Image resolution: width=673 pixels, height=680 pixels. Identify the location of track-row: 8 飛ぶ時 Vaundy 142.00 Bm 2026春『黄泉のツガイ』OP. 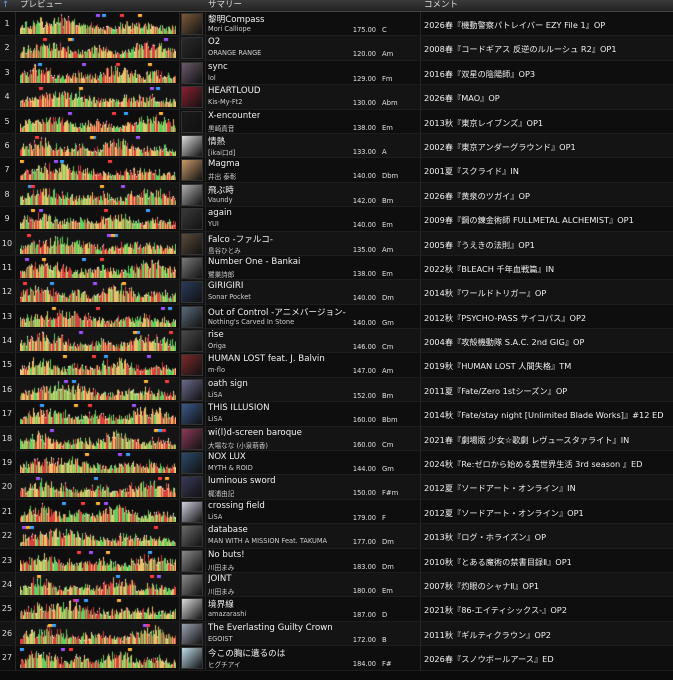
(336, 195).